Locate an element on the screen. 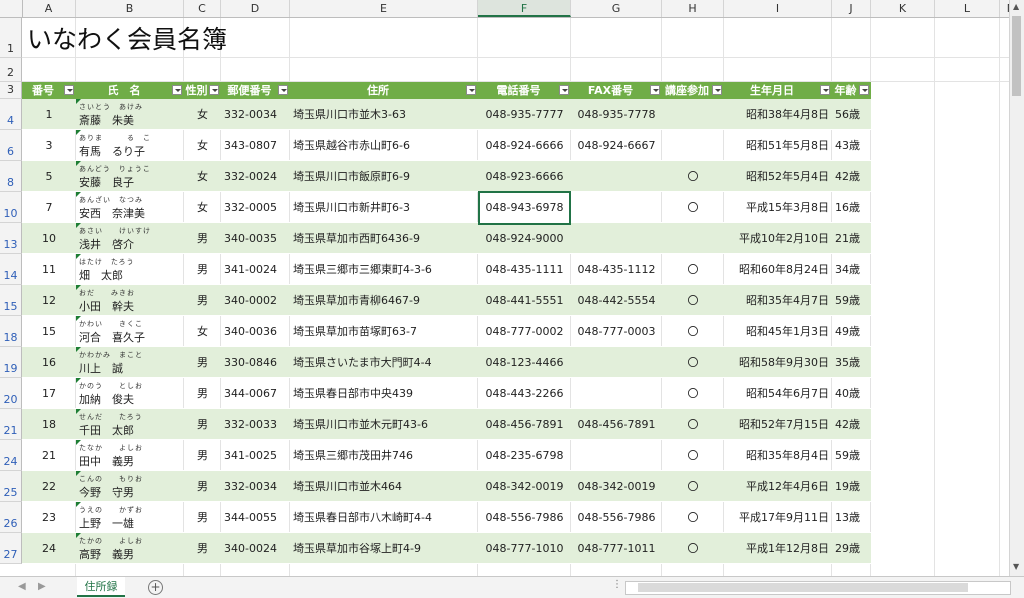 The height and width of the screenshot is (598, 1024). age-cell: 34歳 is located at coordinates (851, 269).